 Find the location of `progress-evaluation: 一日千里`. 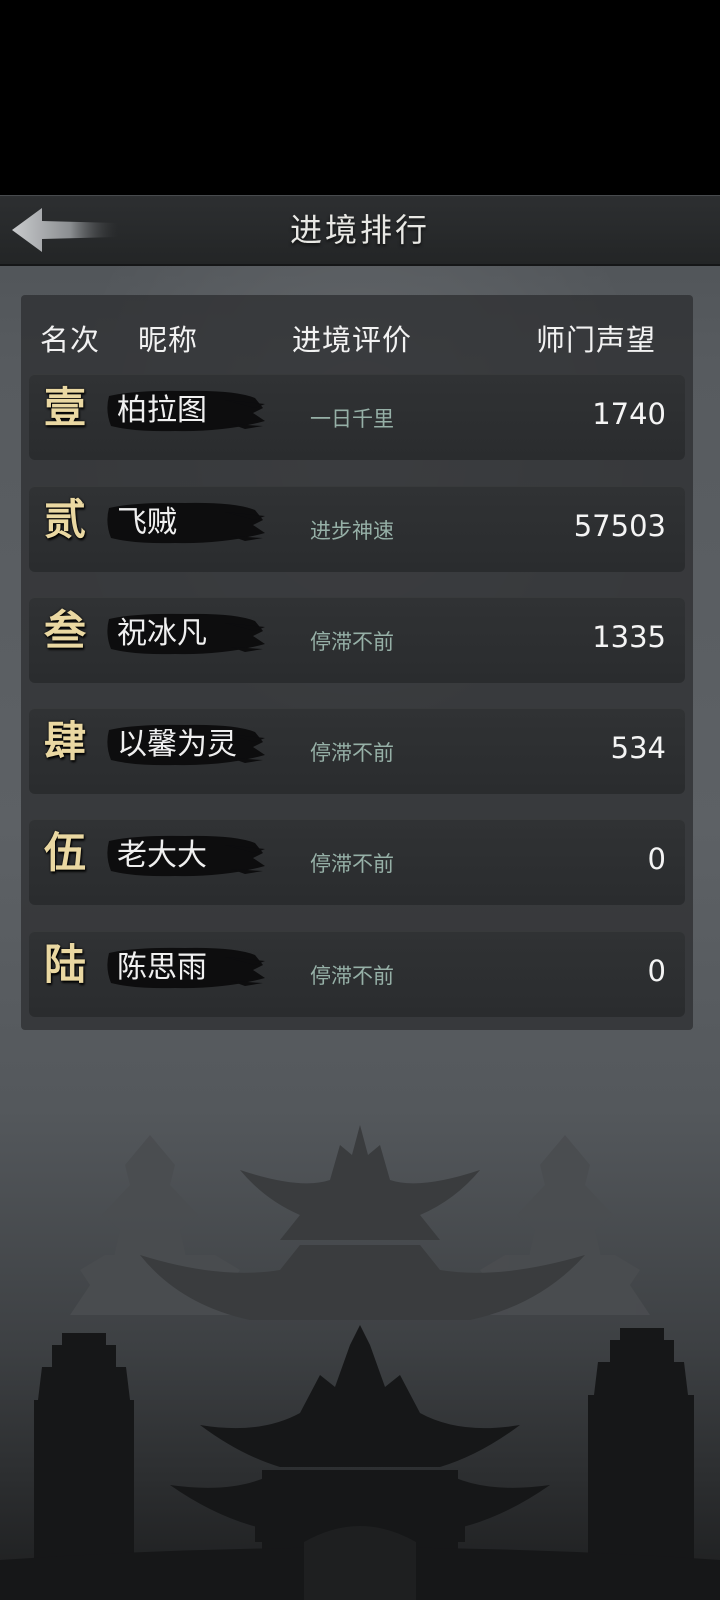

progress-evaluation: 一日千里 is located at coordinates (352, 419).